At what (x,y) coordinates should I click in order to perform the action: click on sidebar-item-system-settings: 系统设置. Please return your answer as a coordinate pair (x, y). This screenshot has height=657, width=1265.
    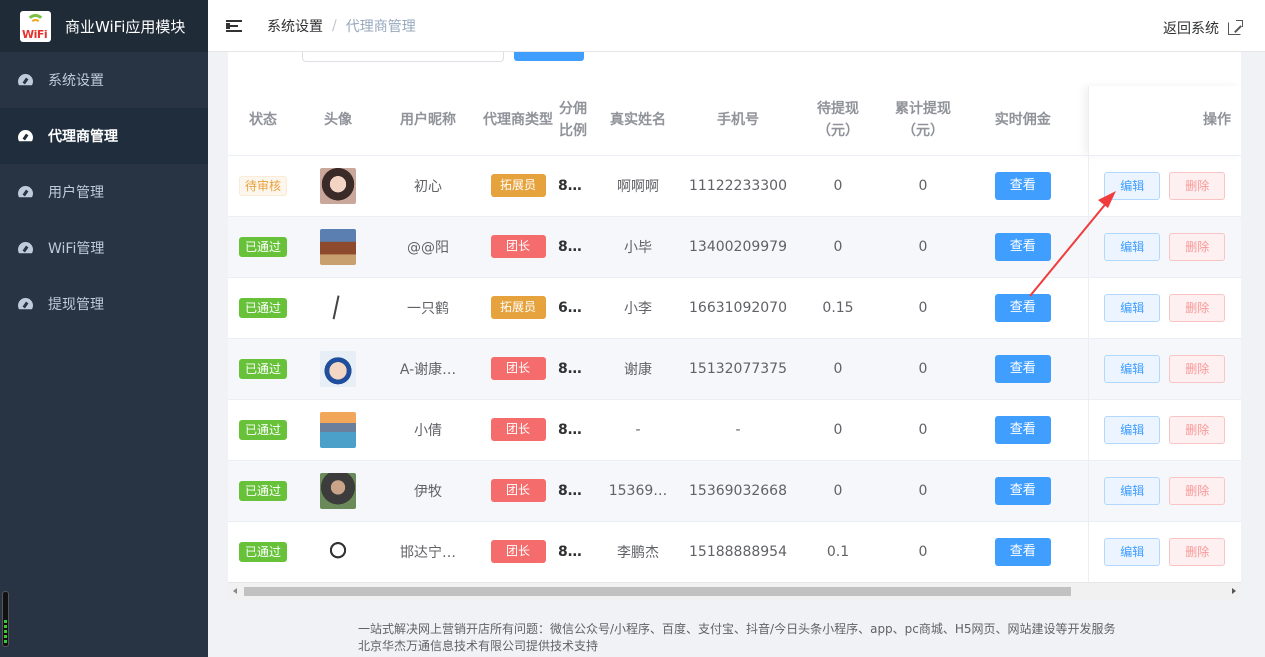
    Looking at the image, I should click on (104, 80).